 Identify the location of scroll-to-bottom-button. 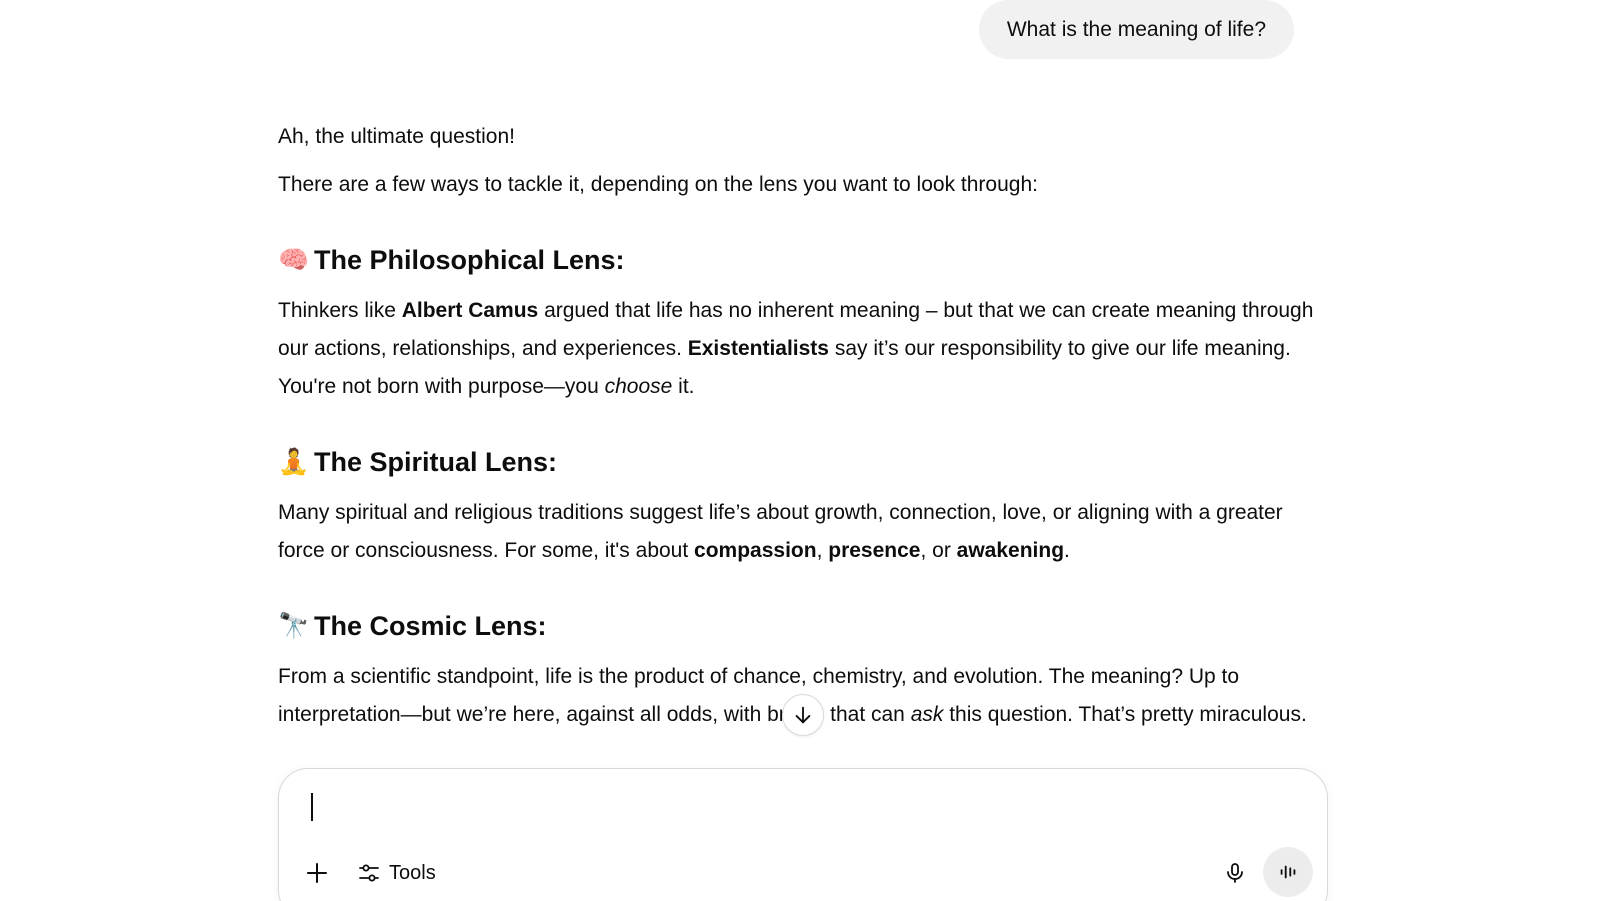
(803, 715).